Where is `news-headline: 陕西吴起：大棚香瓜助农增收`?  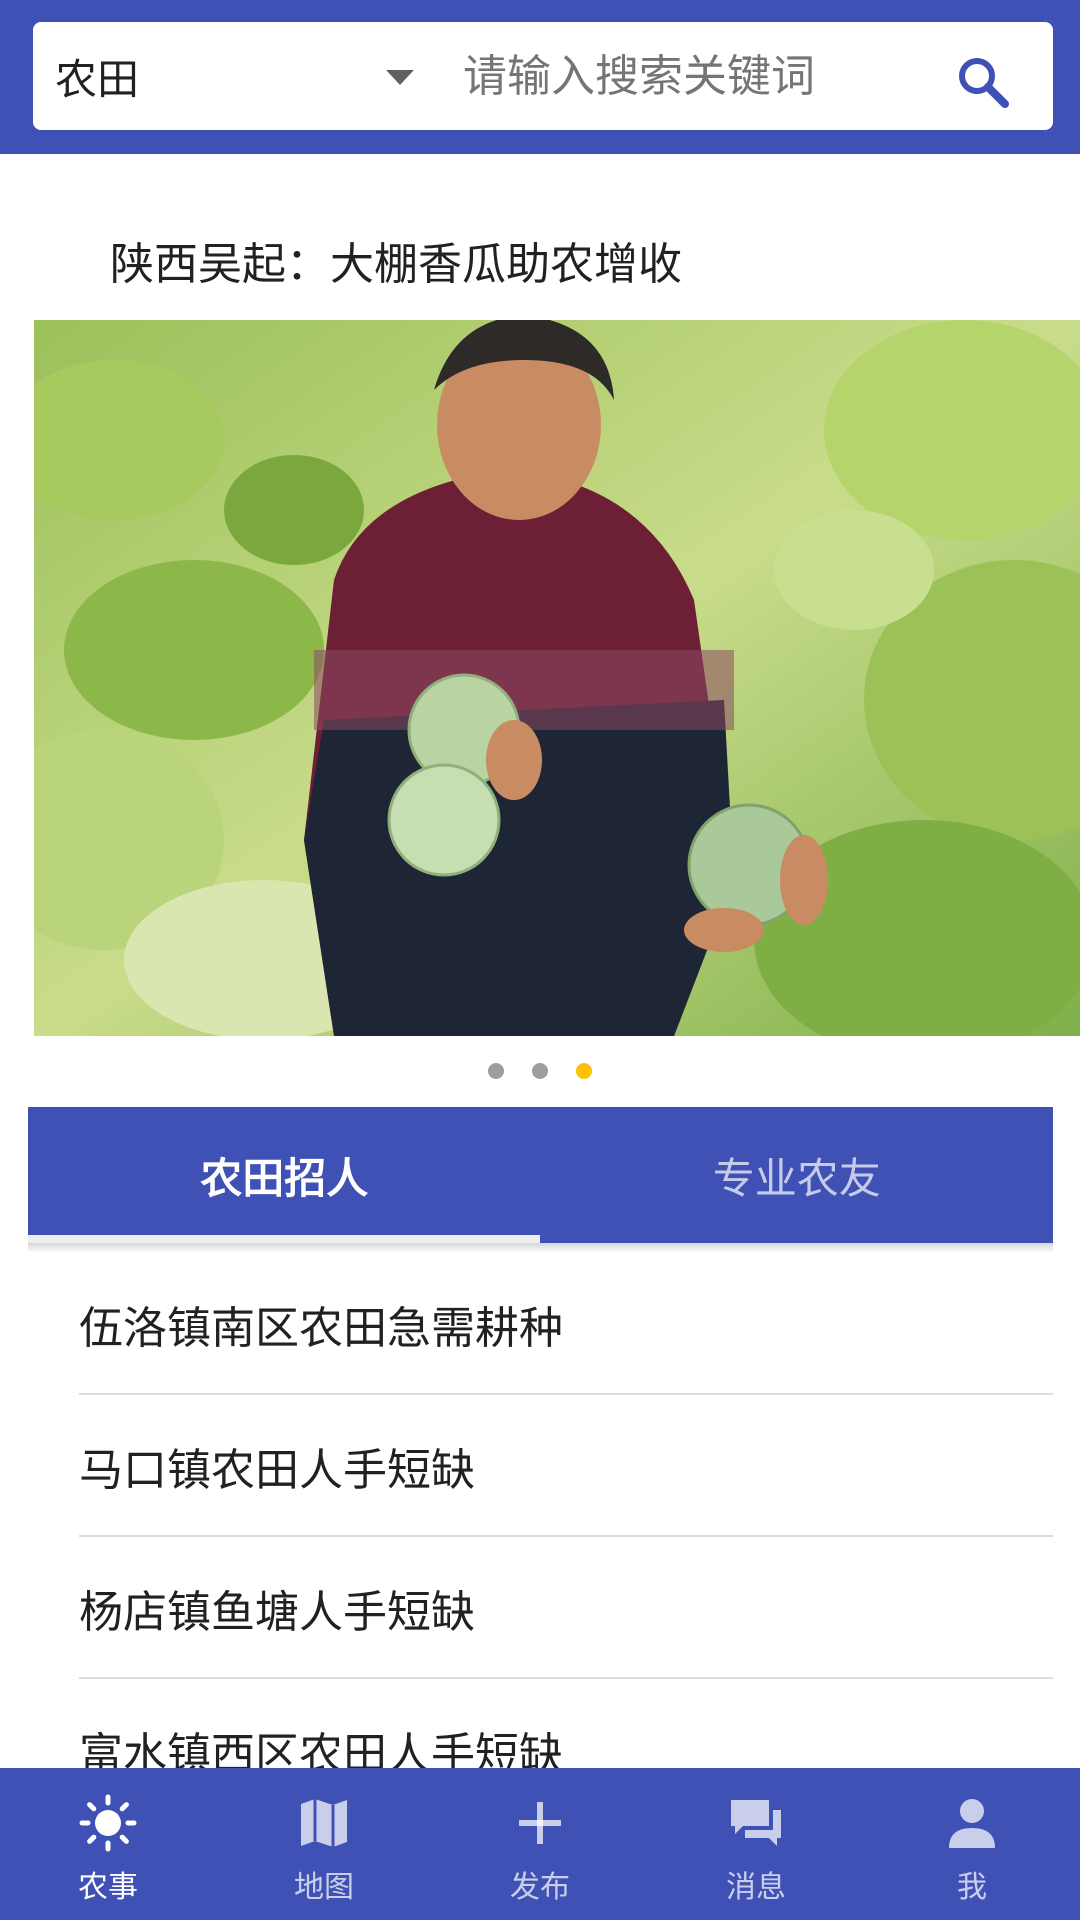 news-headline: 陕西吴起：大棚香瓜助农增收 is located at coordinates (396, 260).